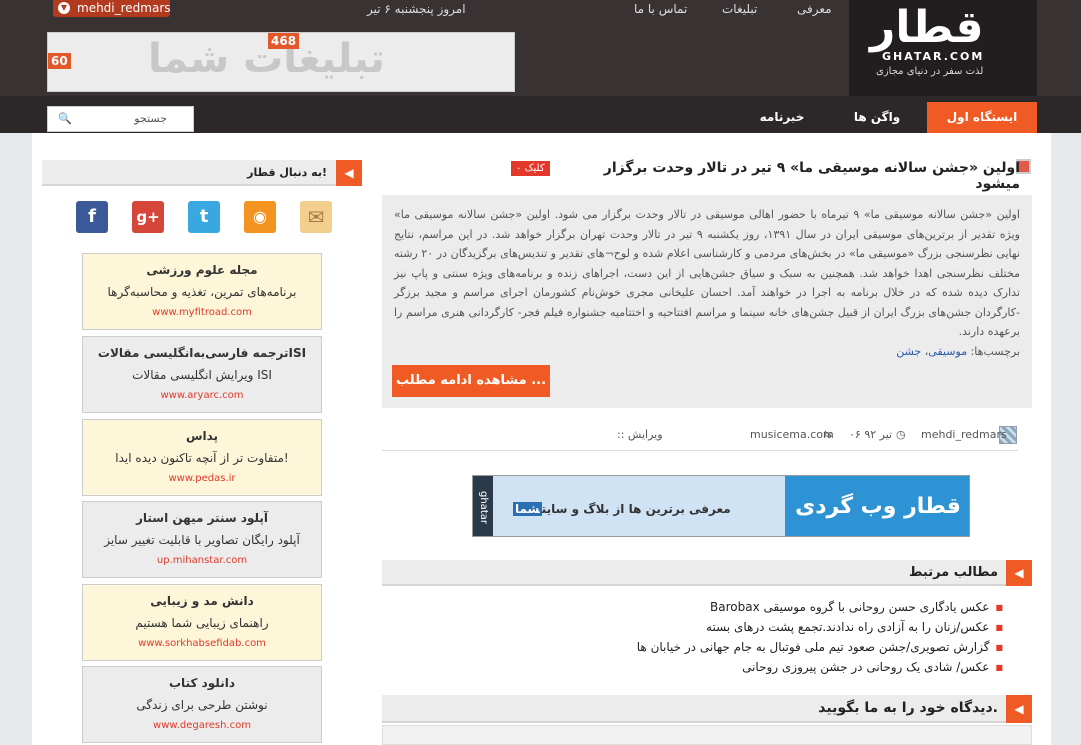 Image resolution: width=1081 pixels, height=745 pixels. What do you see at coordinates (59, 61) in the screenshot?
I see `banner-height-badge: 60` at bounding box center [59, 61].